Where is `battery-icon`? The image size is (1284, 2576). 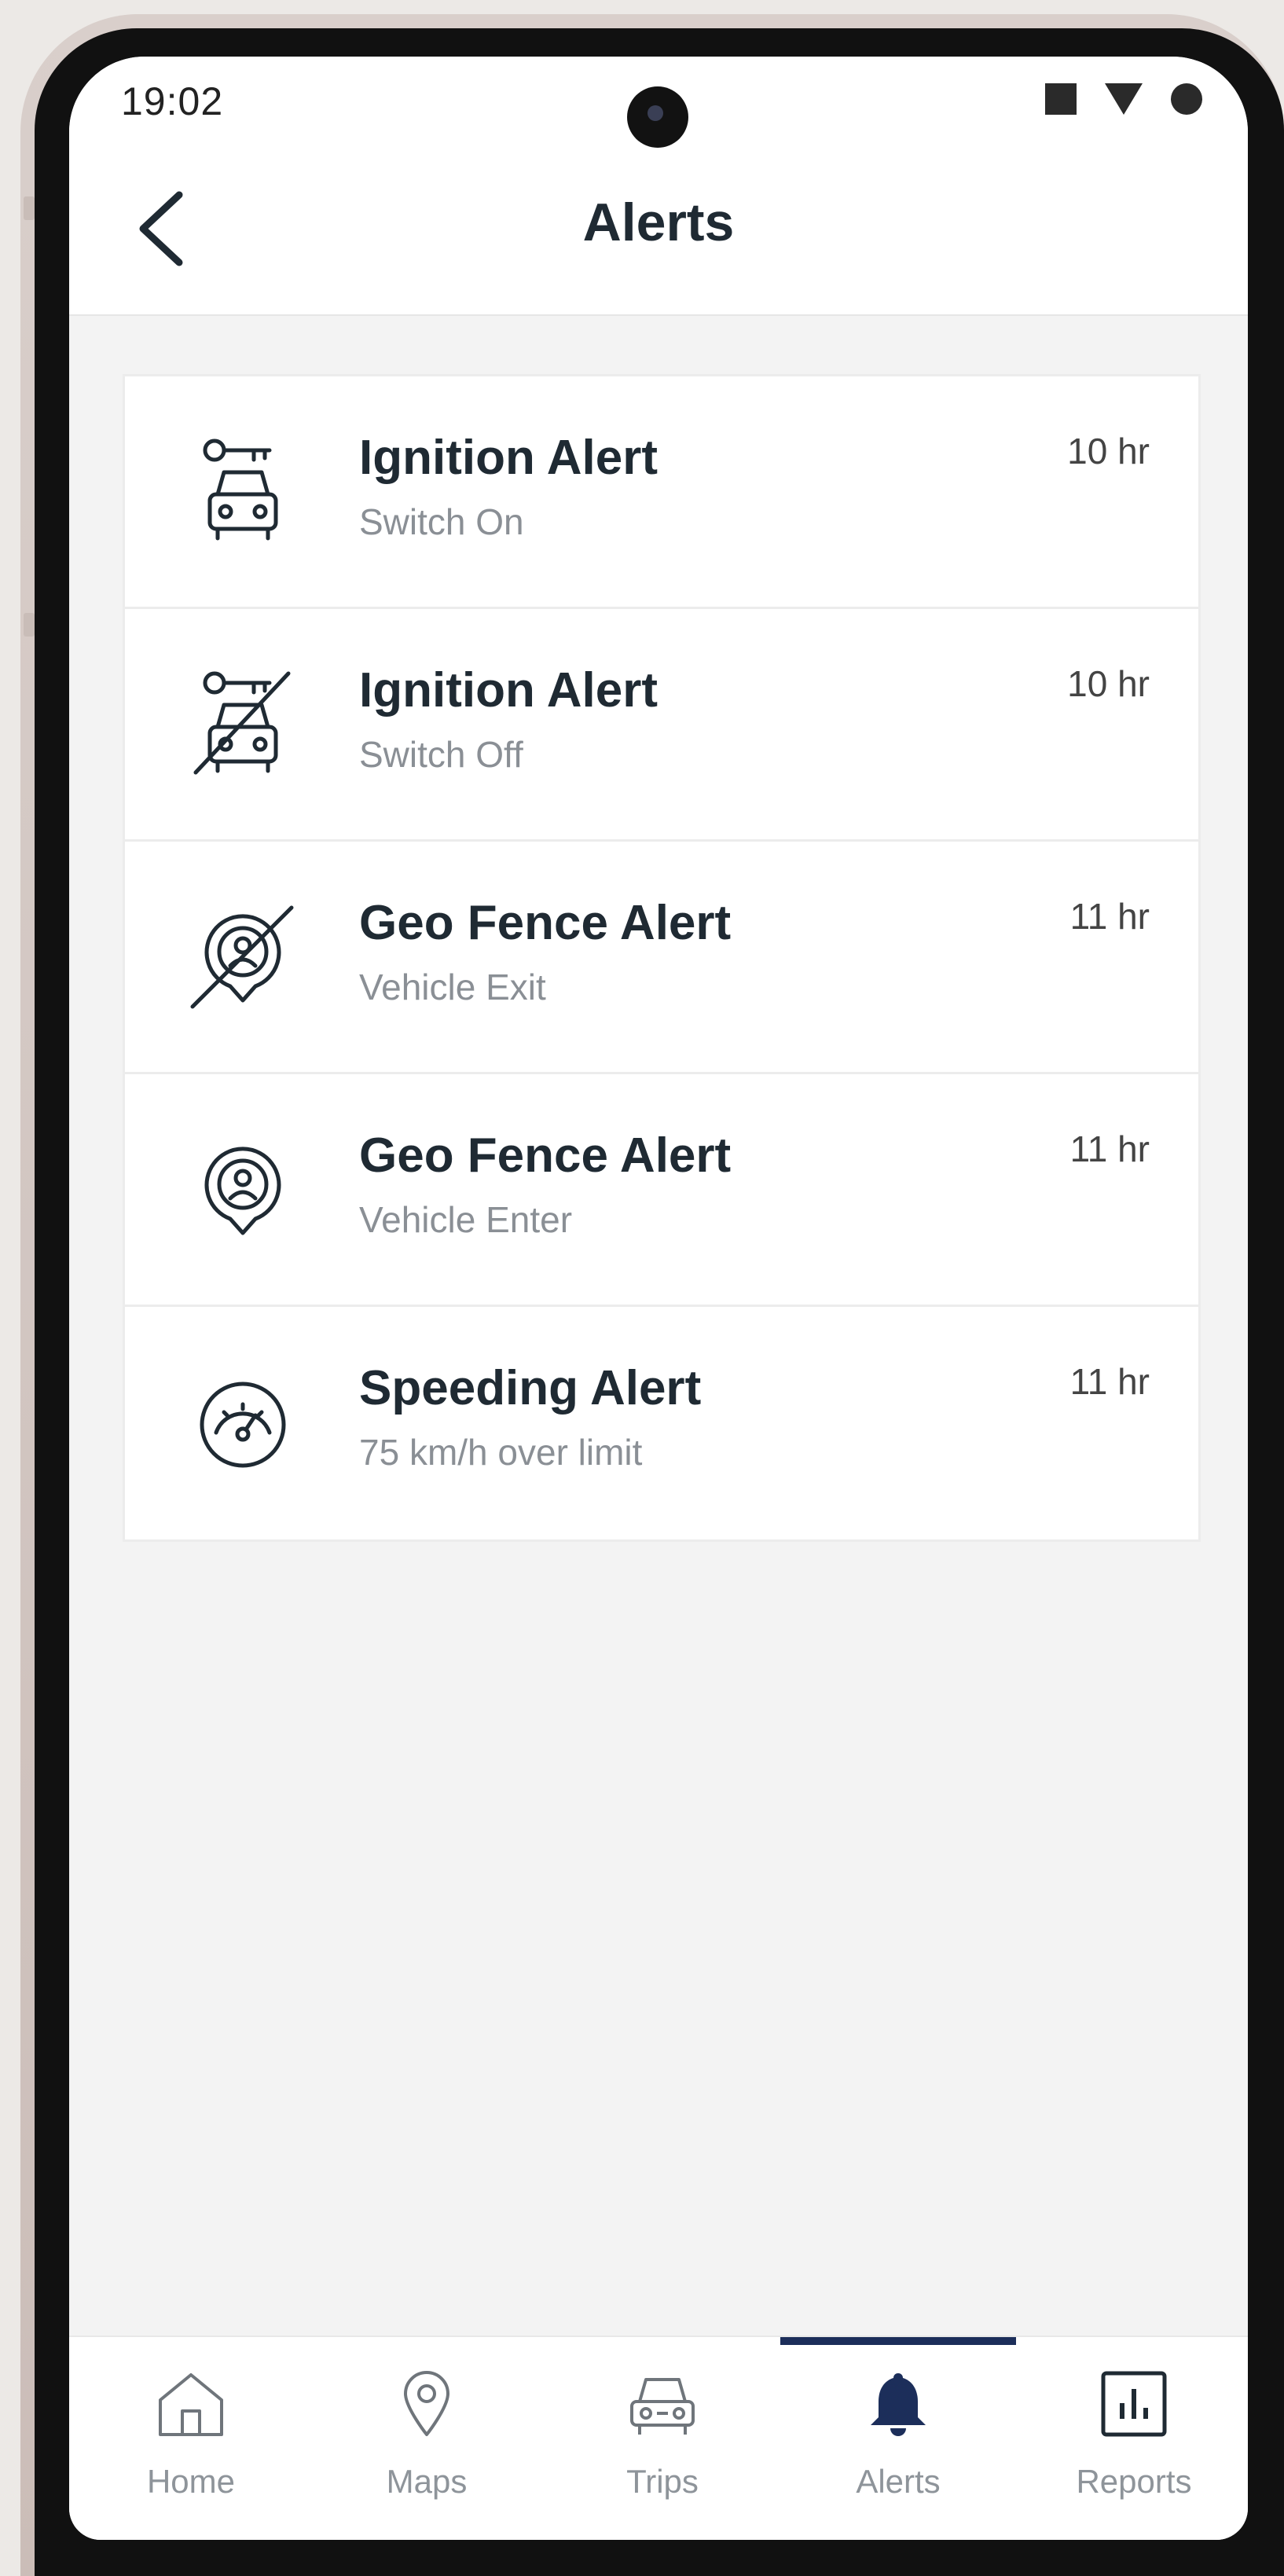
battery-icon is located at coordinates (1187, 99).